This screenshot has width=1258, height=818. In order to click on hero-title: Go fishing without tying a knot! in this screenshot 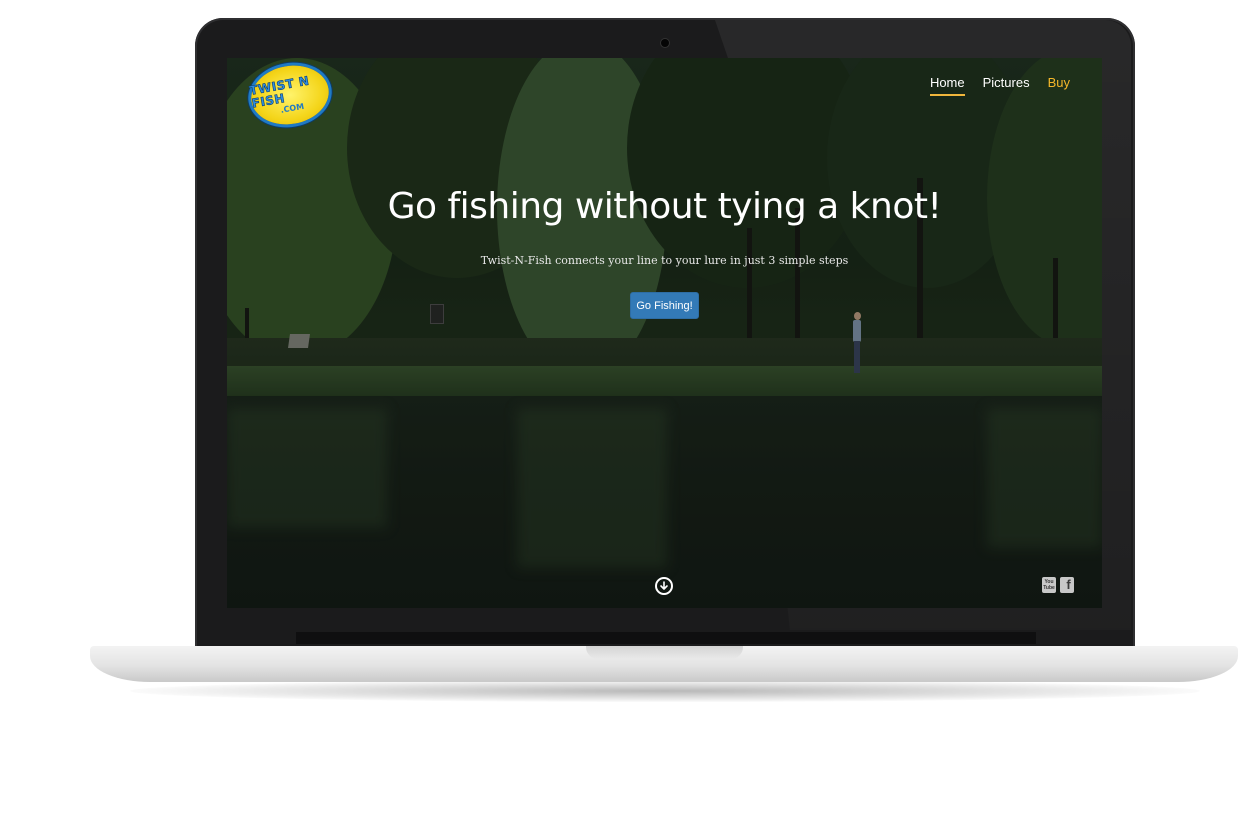, I will do `click(664, 206)`.